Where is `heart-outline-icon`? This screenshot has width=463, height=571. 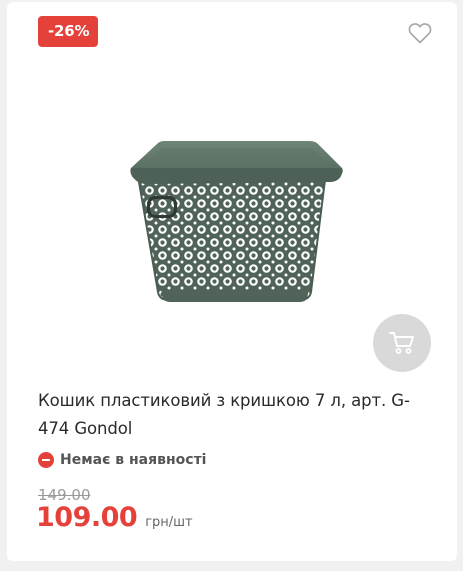 heart-outline-icon is located at coordinates (420, 33).